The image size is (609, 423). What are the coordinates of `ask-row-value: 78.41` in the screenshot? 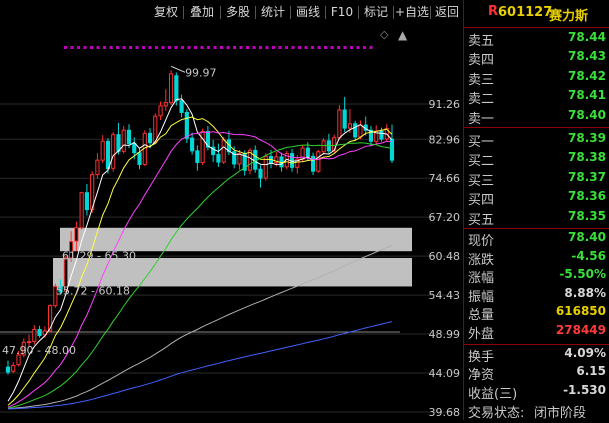 It's located at (587, 95).